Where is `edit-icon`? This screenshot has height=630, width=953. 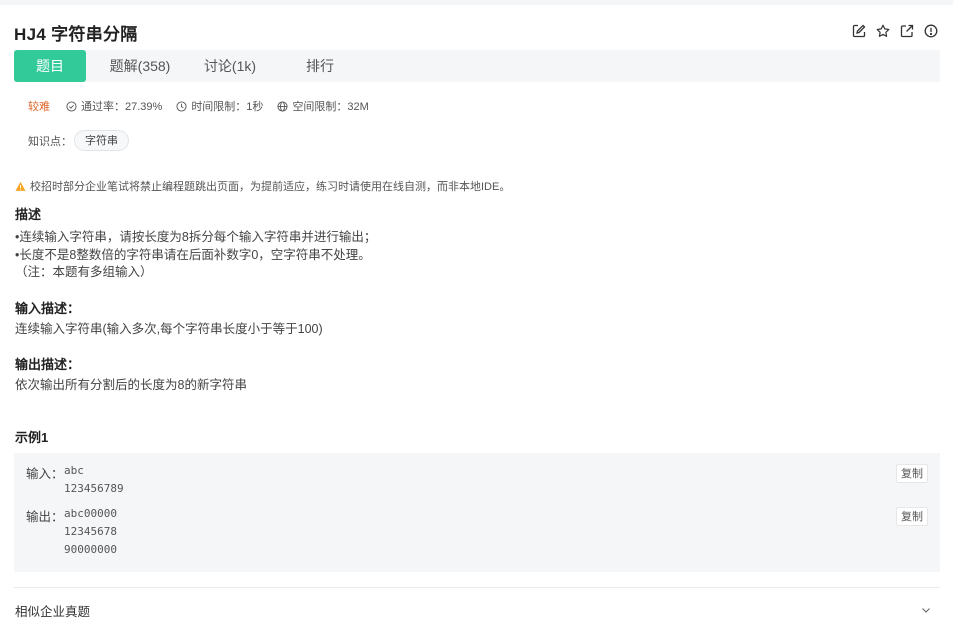 edit-icon is located at coordinates (859, 31).